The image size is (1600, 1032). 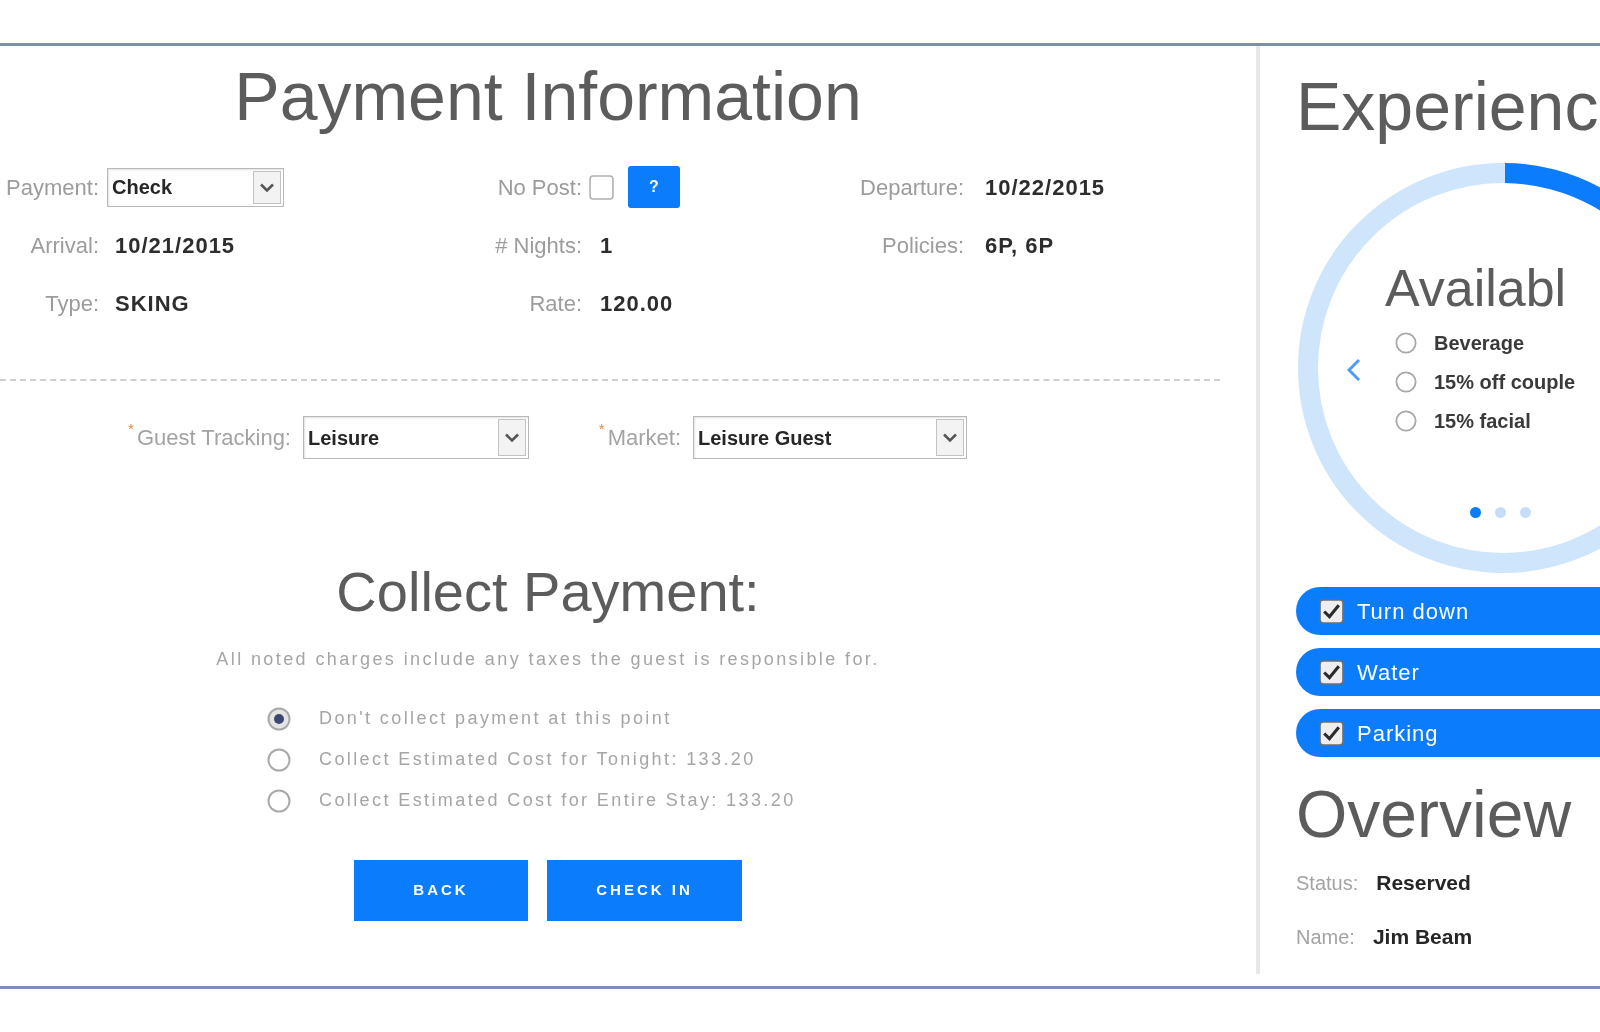 I want to click on field-value: 10/22/2015, so click(x=1045, y=187).